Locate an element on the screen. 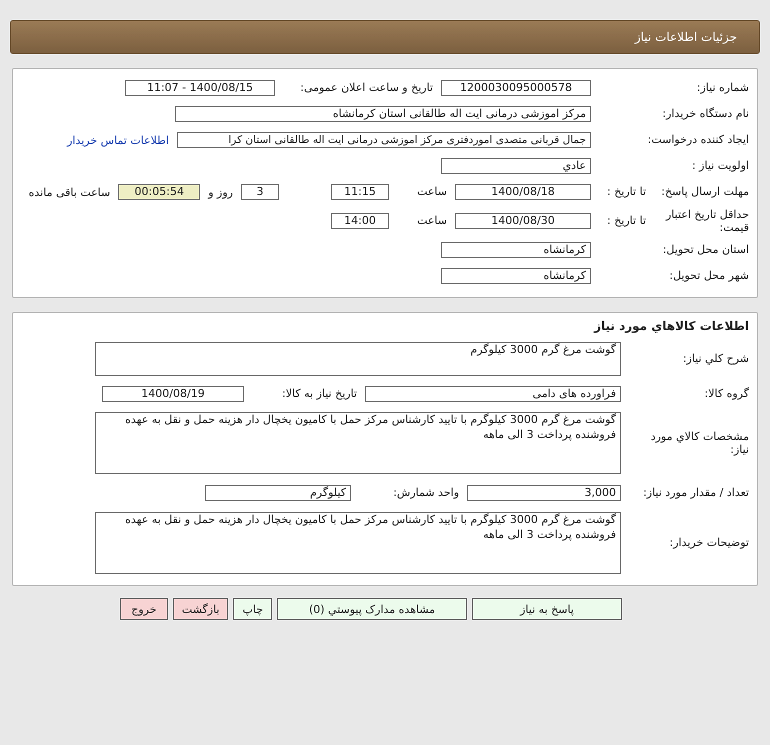  field-label: شرح کلي نياز: is located at coordinates (715, 359).